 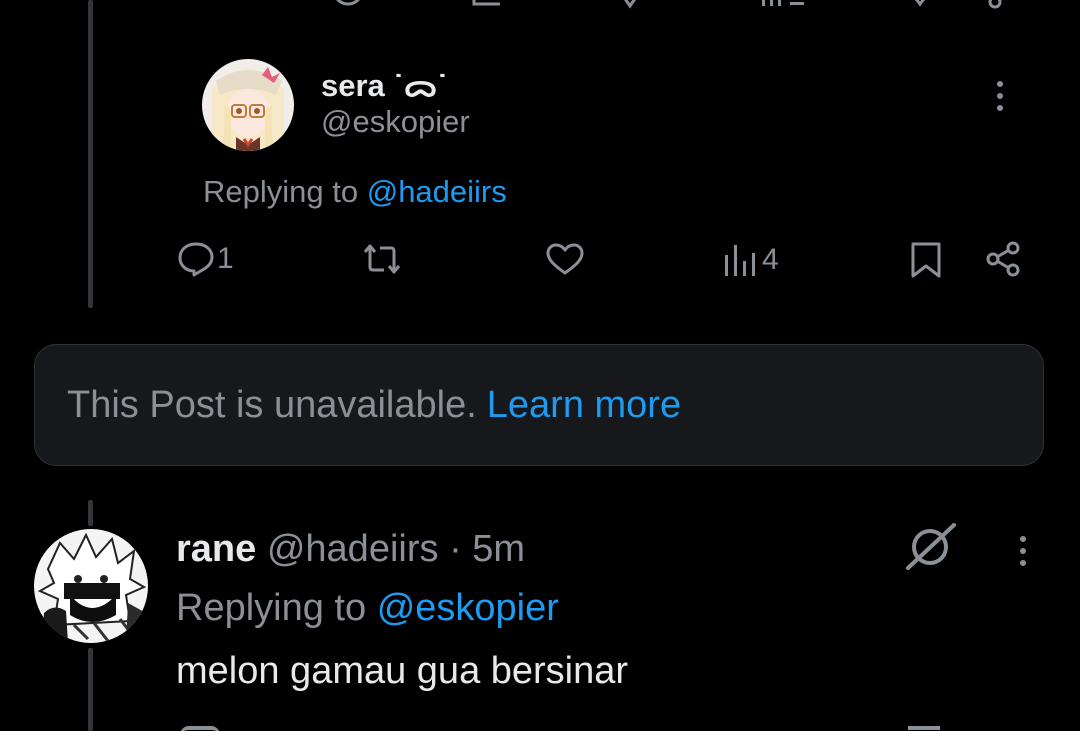 What do you see at coordinates (437, 191) in the screenshot?
I see `replying-handle-link: @hadeiirs` at bounding box center [437, 191].